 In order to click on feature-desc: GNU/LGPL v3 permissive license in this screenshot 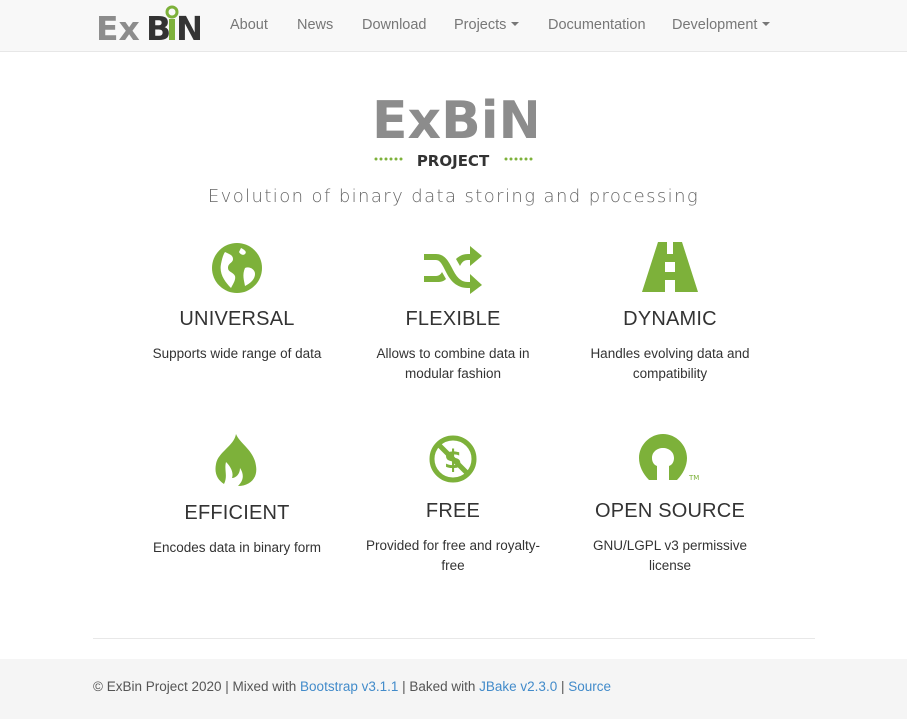, I will do `click(670, 555)`.